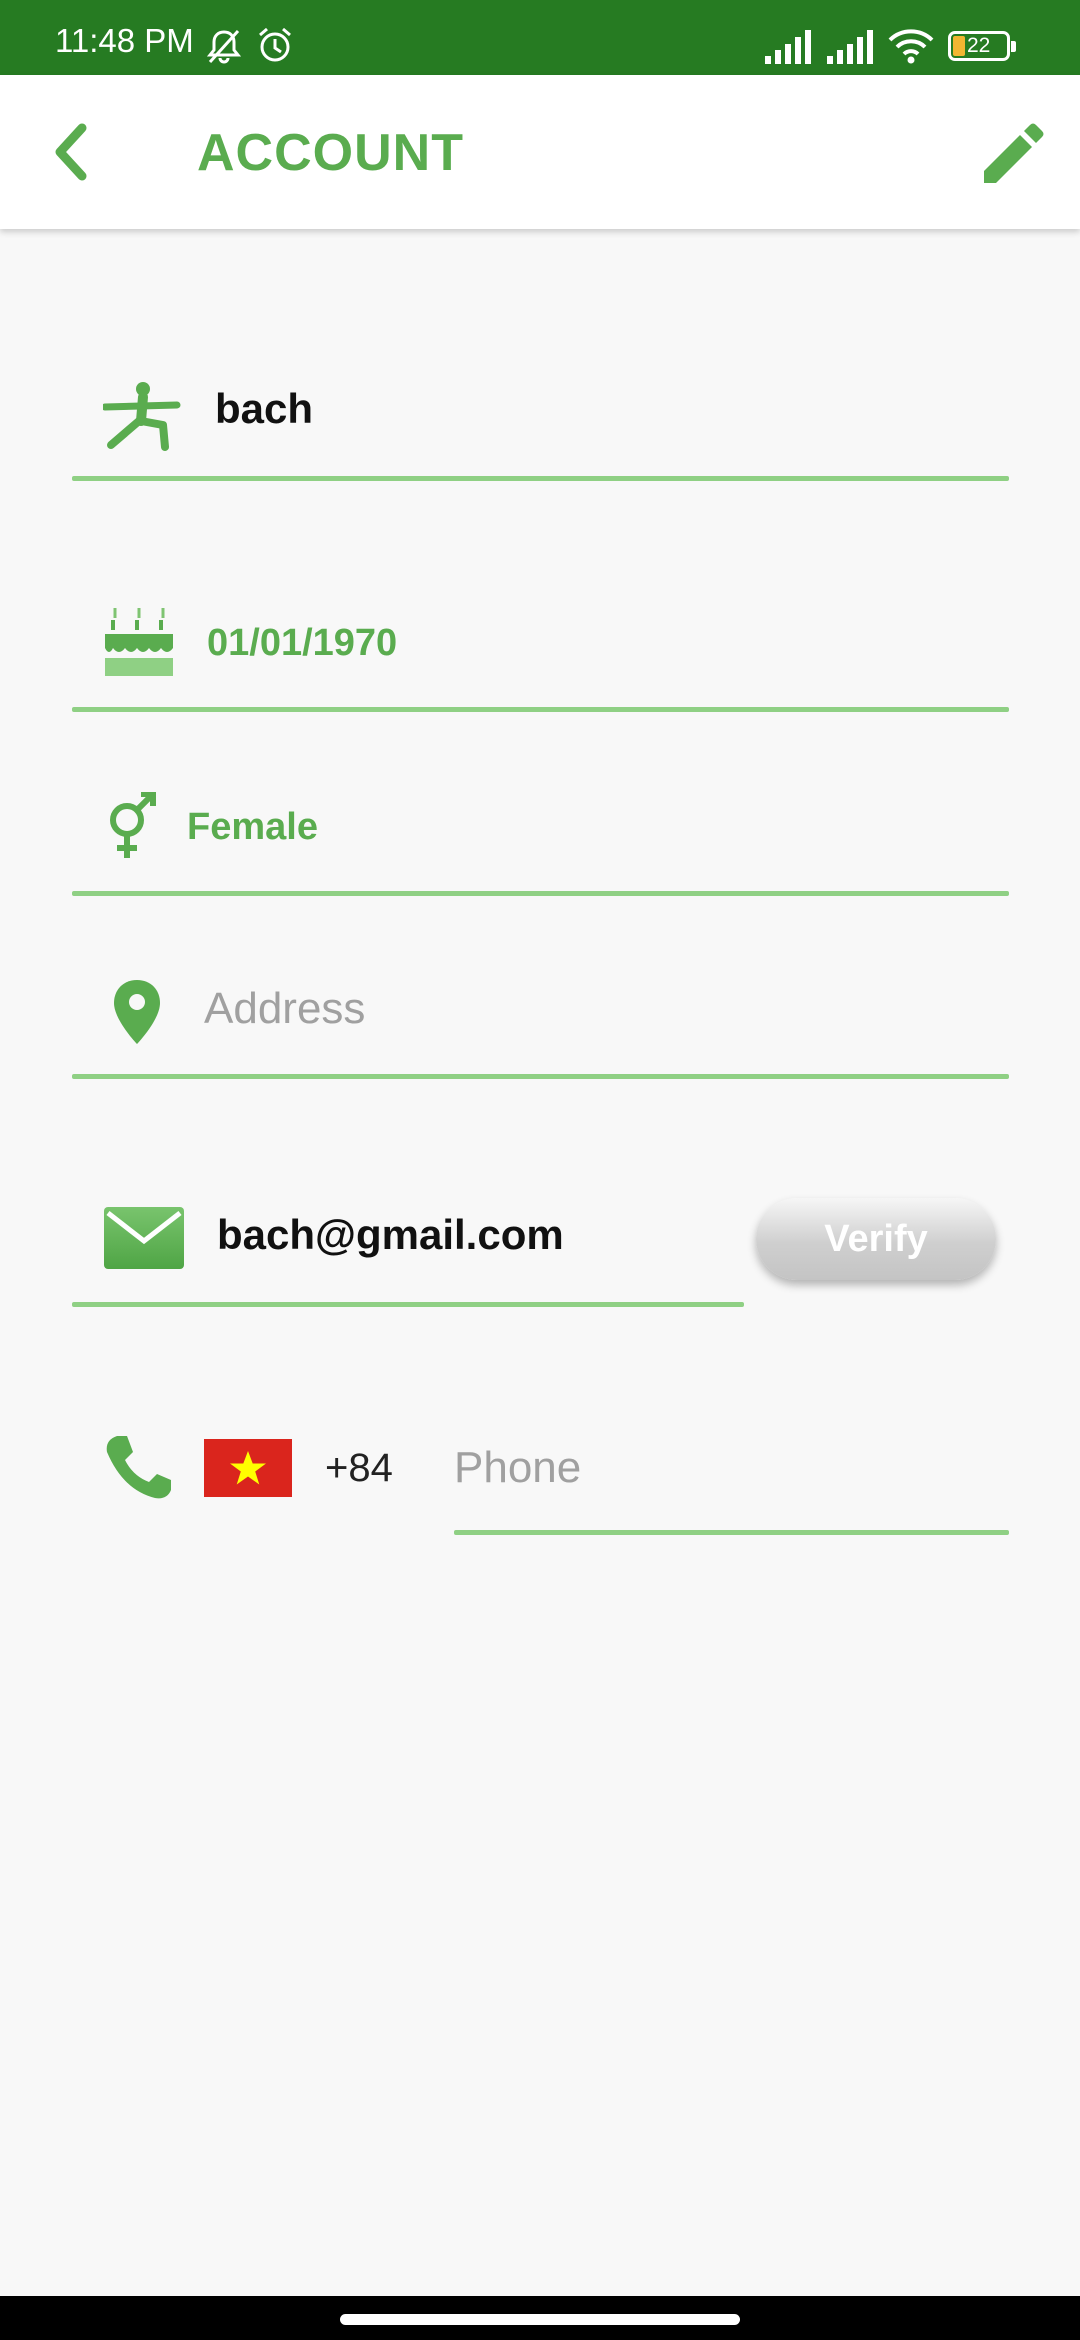  Describe the element at coordinates (224, 46) in the screenshot. I see `bell-off-icon` at that location.